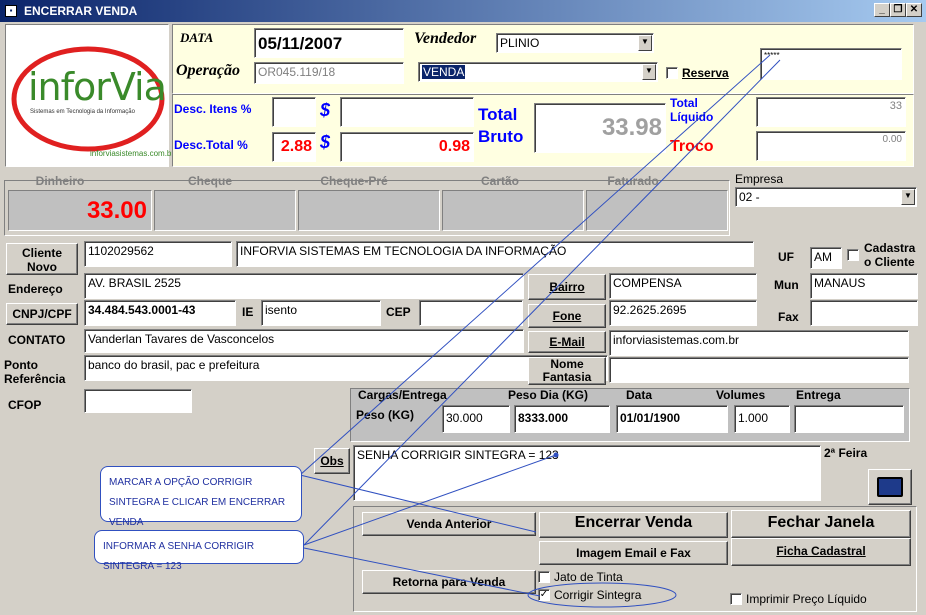 The width and height of the screenshot is (926, 615). I want to click on desc-total-val-field: 0.98, so click(407, 147).